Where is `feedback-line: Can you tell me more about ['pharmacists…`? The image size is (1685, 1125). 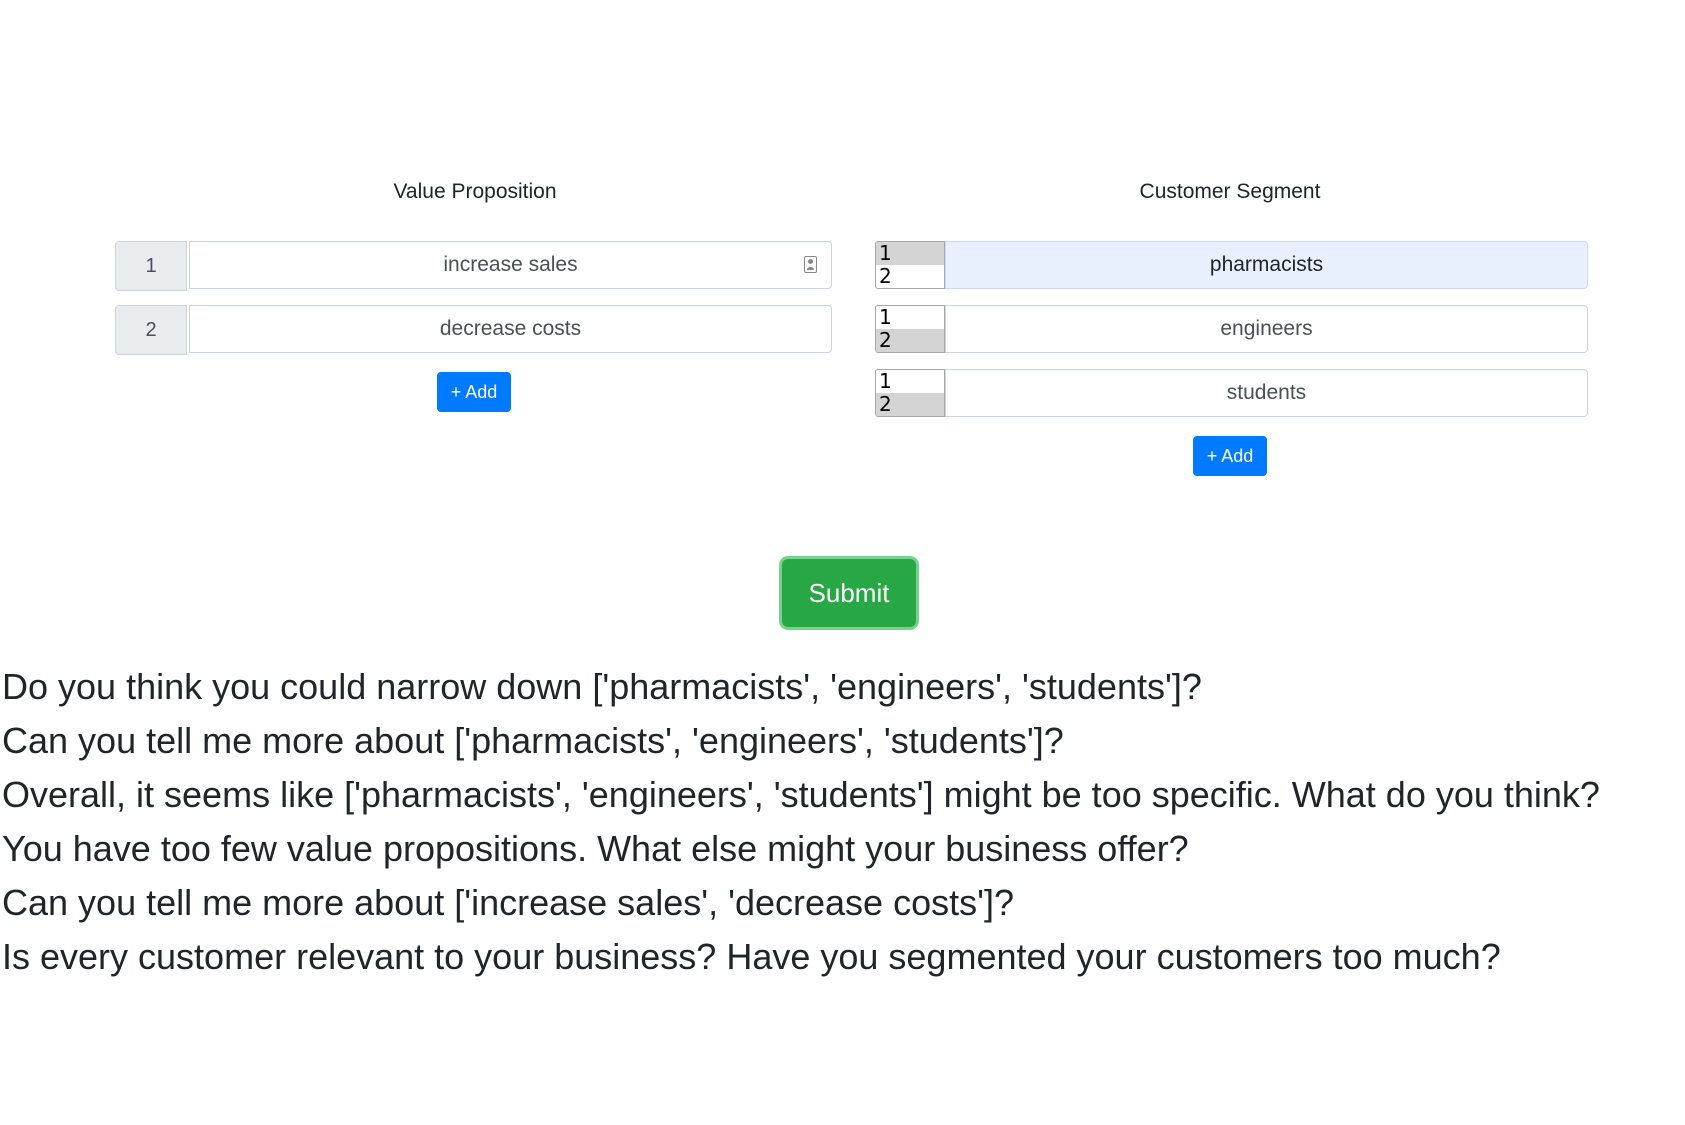 feedback-line: Can you tell me more about ['pharmacists… is located at coordinates (533, 740).